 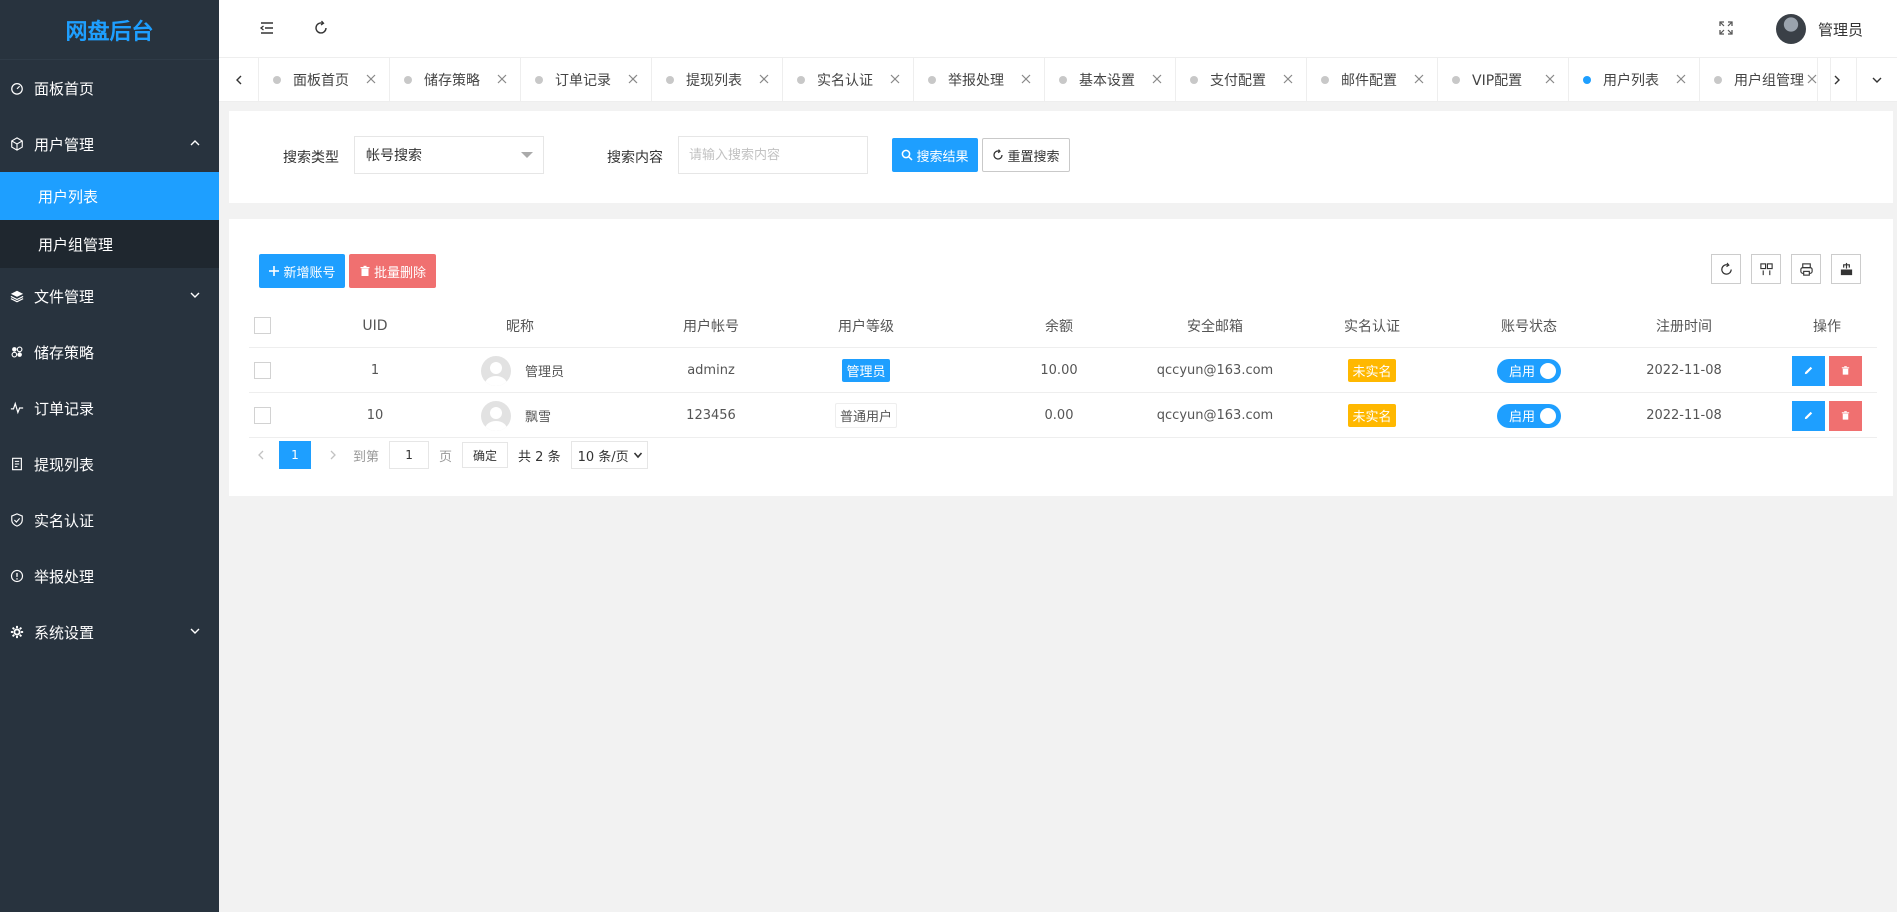 What do you see at coordinates (109, 464) in the screenshot?
I see `sidebar-item-withdraw: 提现列表` at bounding box center [109, 464].